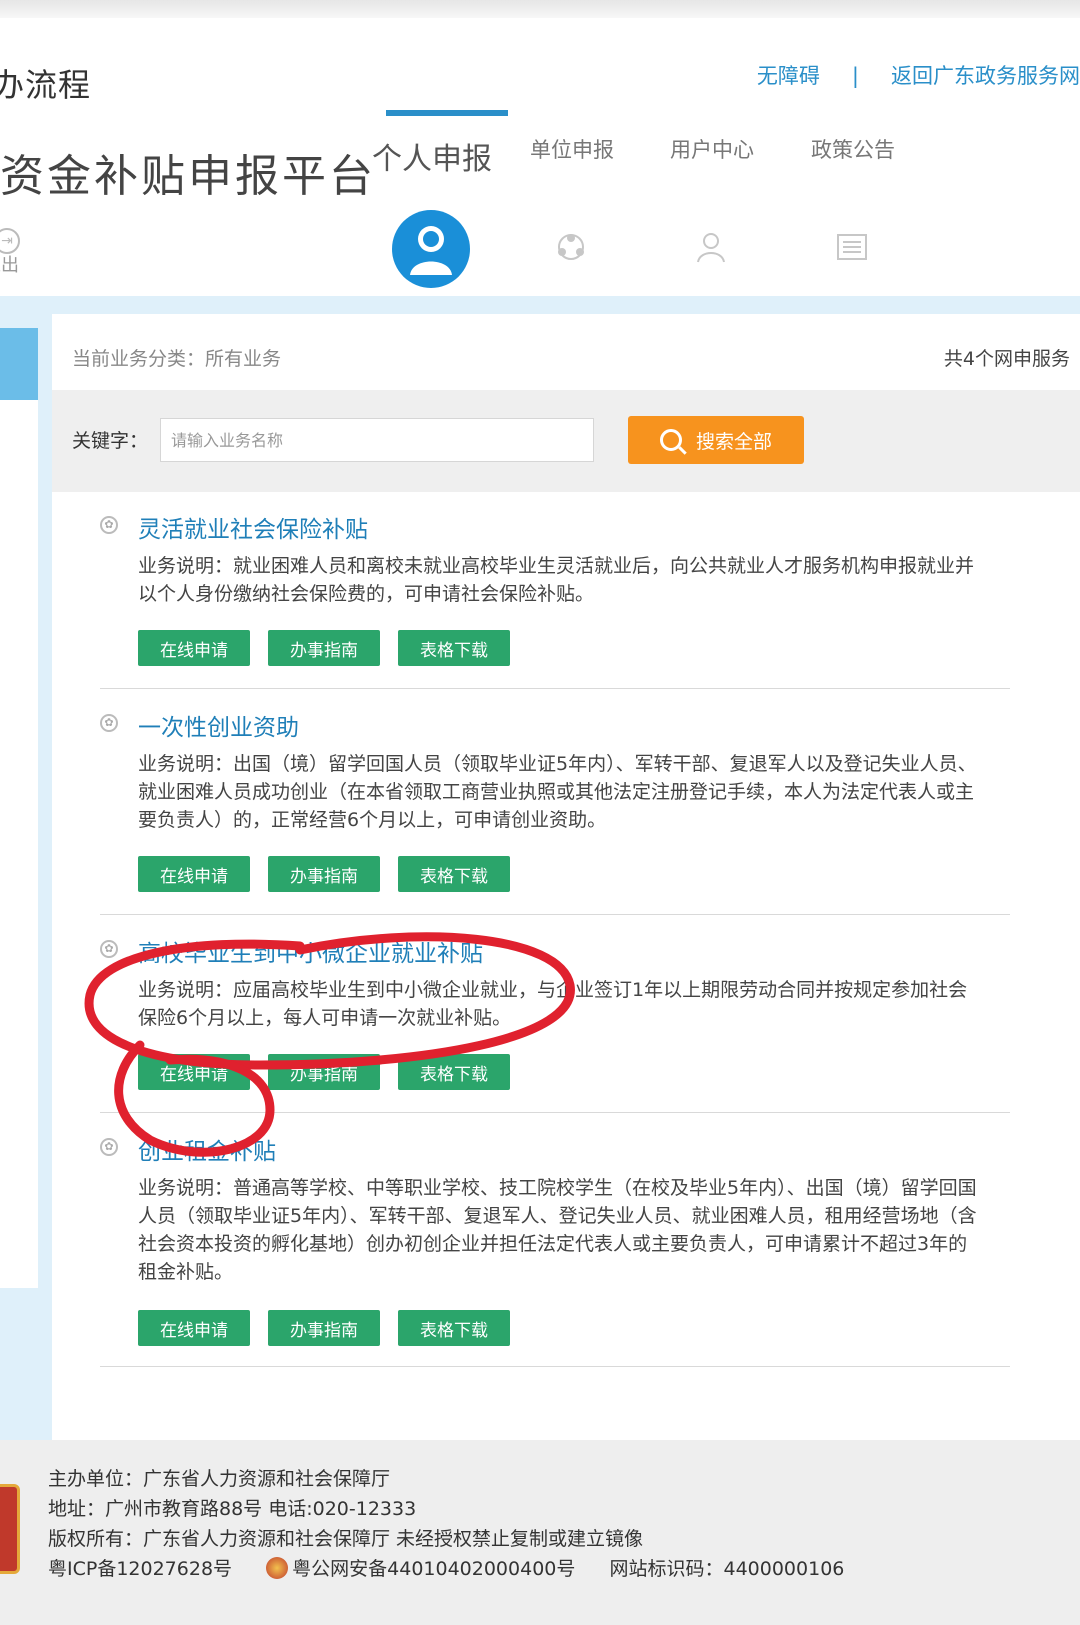 The width and height of the screenshot is (1080, 1625). I want to click on category-breadcrumb: 当前业务分类：所有业务, so click(177, 359).